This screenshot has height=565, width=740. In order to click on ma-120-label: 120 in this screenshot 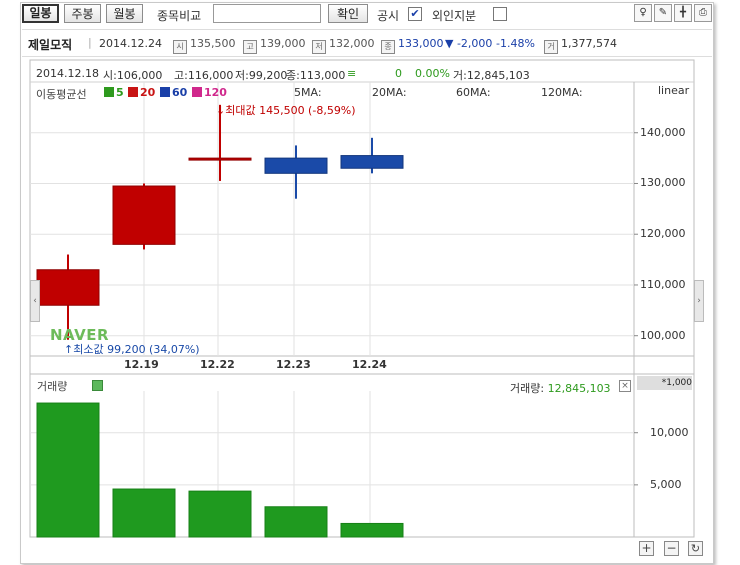, I will do `click(215, 92)`.